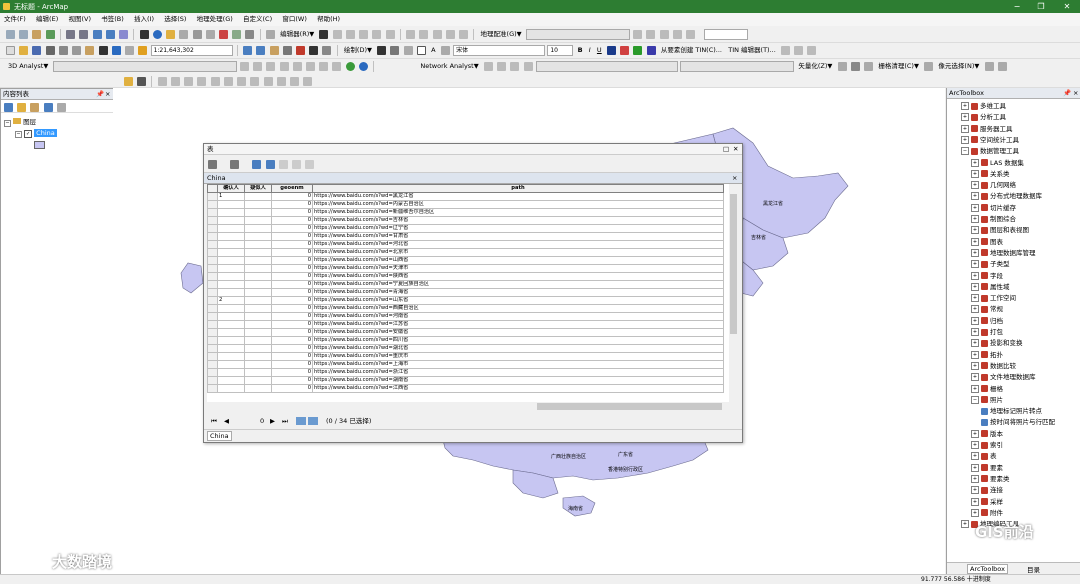 The height and width of the screenshot is (584, 1080). I want to click on network-layer-combo, so click(606, 66).